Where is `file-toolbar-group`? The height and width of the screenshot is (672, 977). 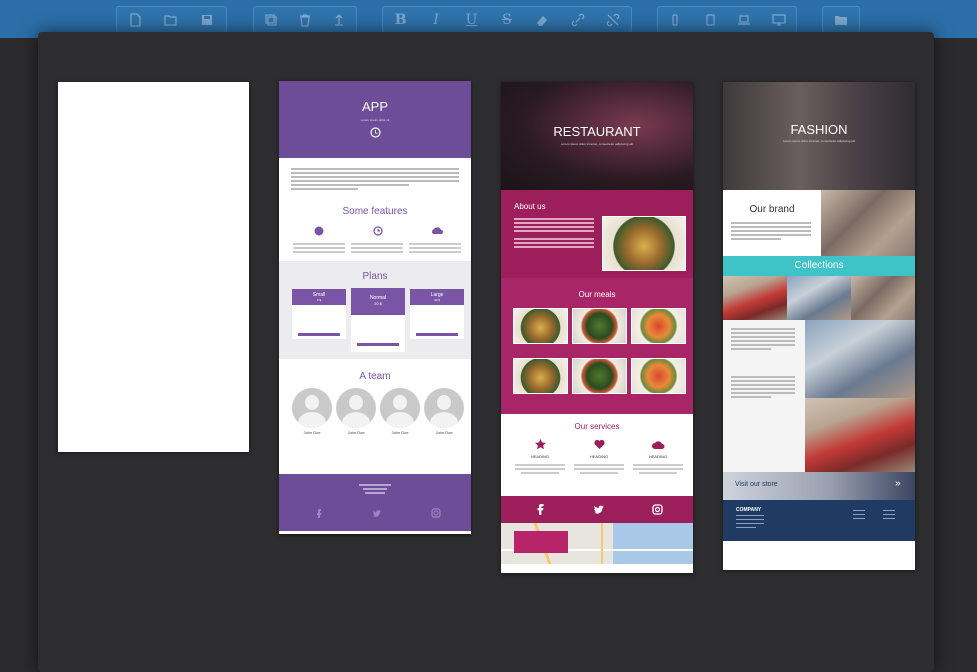 file-toolbar-group is located at coordinates (171, 19).